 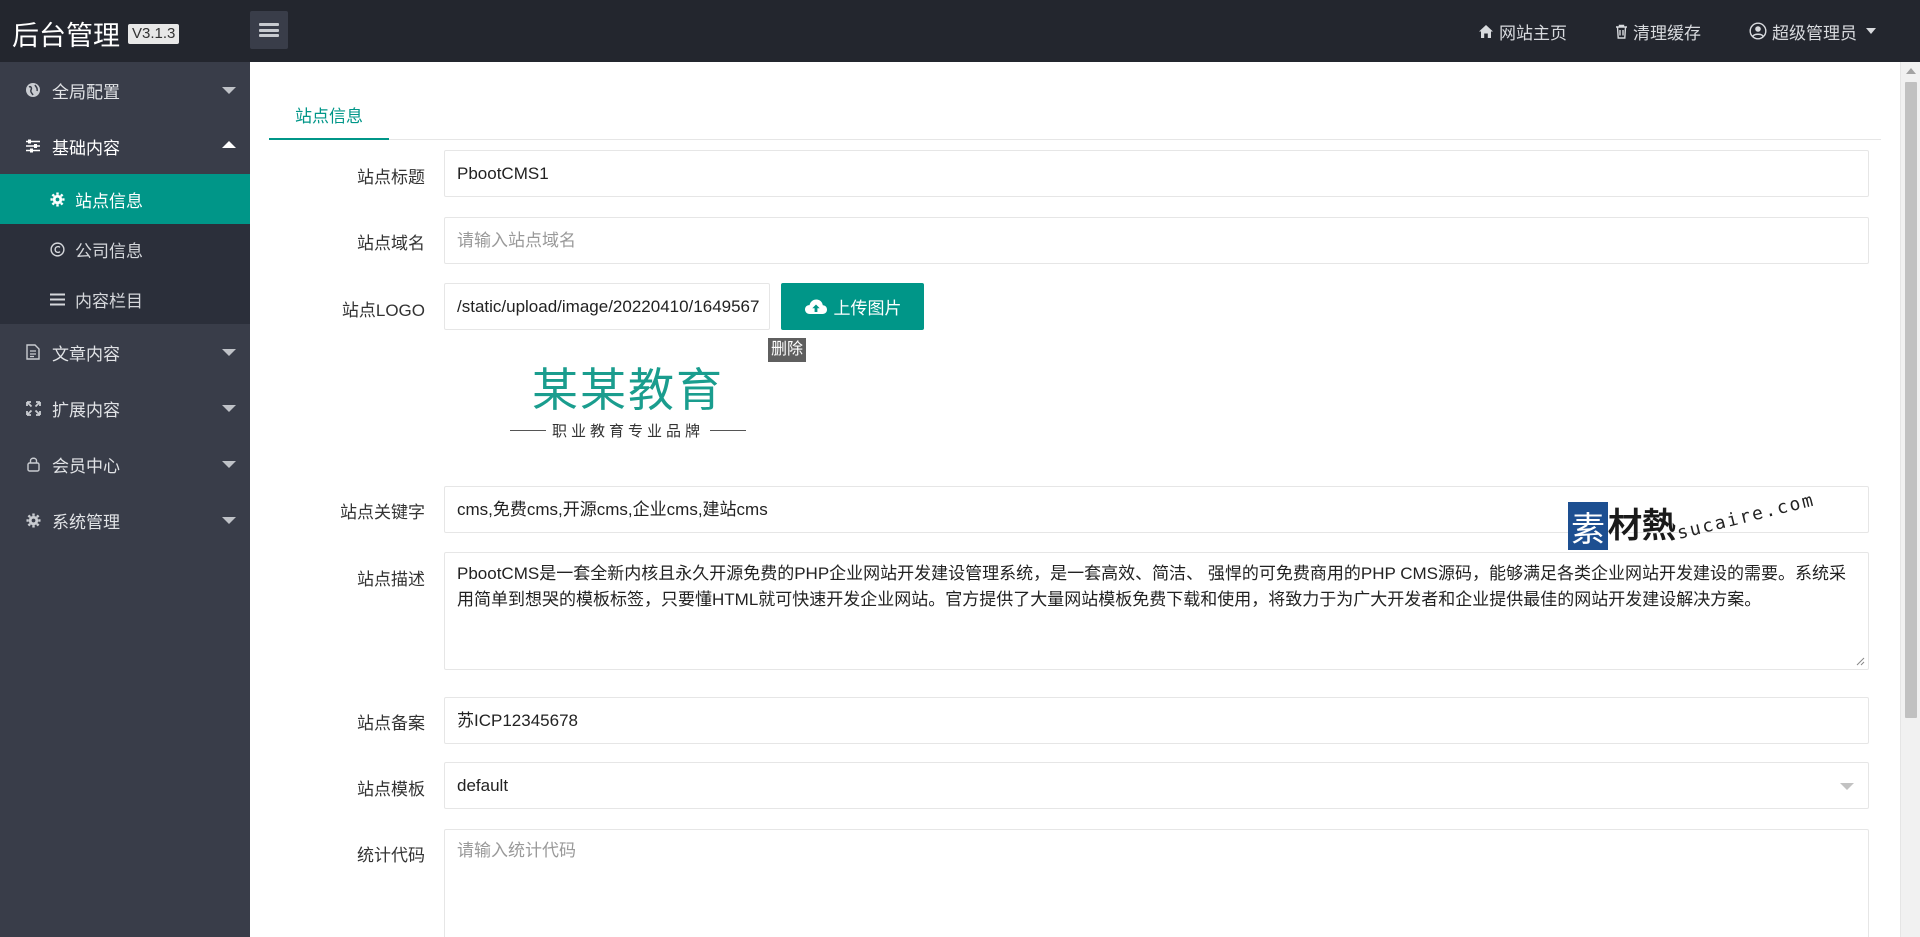 What do you see at coordinates (1758, 31) in the screenshot?
I see `user-circle-icon` at bounding box center [1758, 31].